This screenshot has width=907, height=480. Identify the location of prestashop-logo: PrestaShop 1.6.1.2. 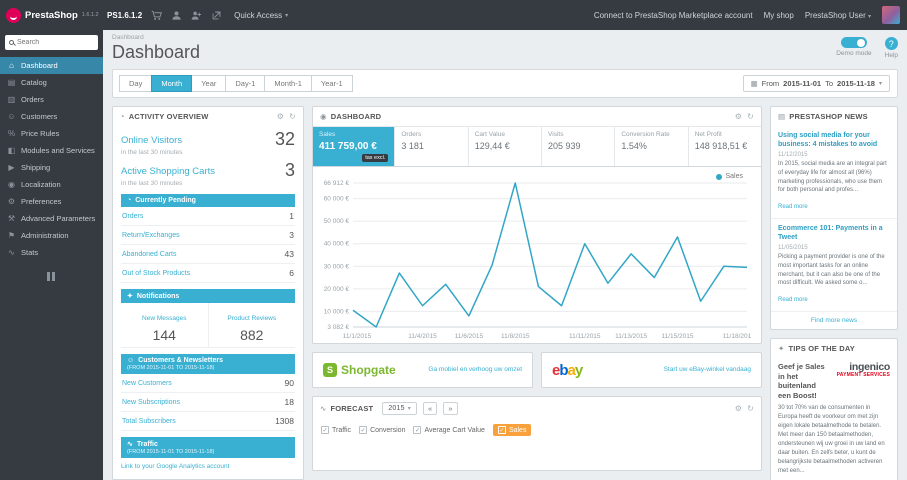
(51, 15).